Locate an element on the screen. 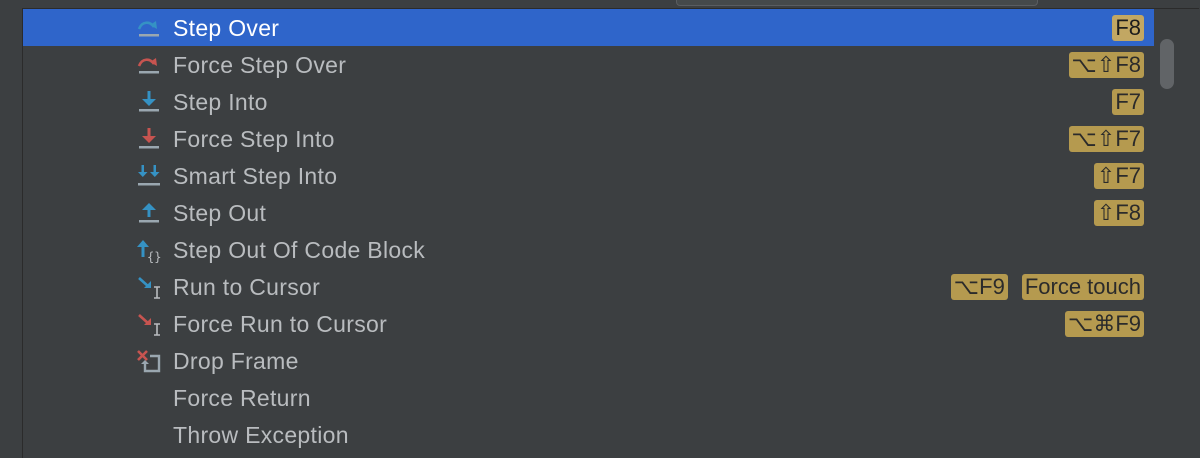 The width and height of the screenshot is (1200, 458). menu-item-throw-exception: Throw Exception is located at coordinates (588, 434).